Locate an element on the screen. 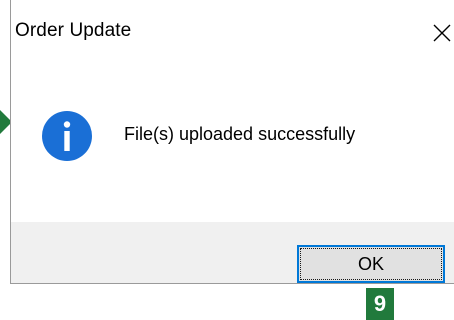 The height and width of the screenshot is (320, 454). ok-button: OK is located at coordinates (371, 264).